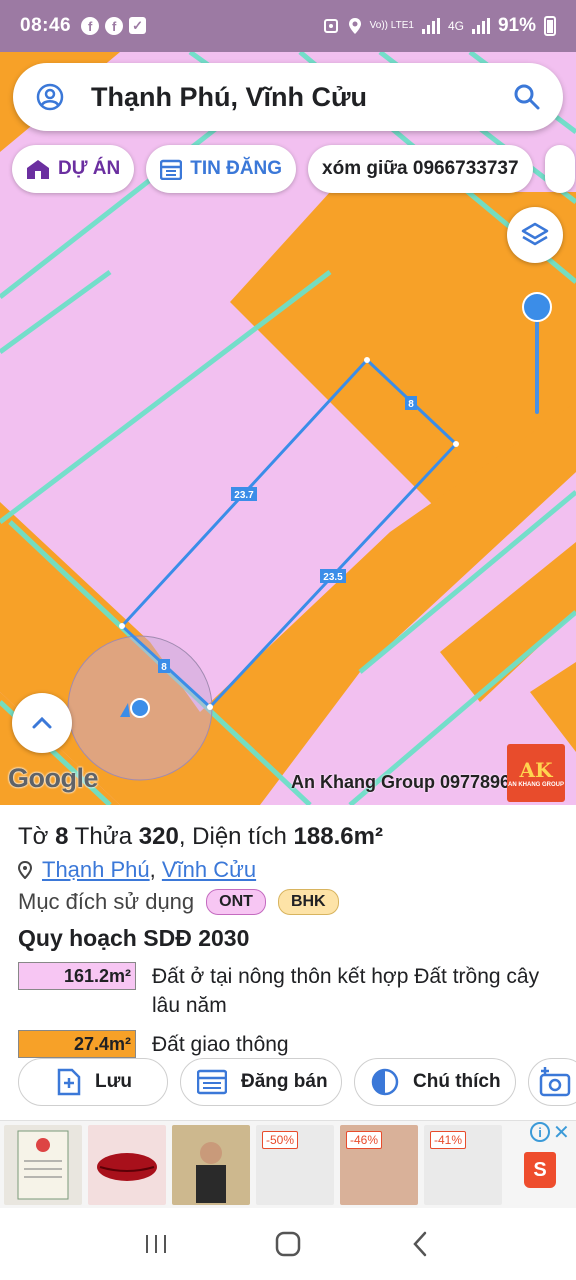 The width and height of the screenshot is (576, 1280). Describe the element at coordinates (46, 25) in the screenshot. I see `status-time: 08:46` at that location.